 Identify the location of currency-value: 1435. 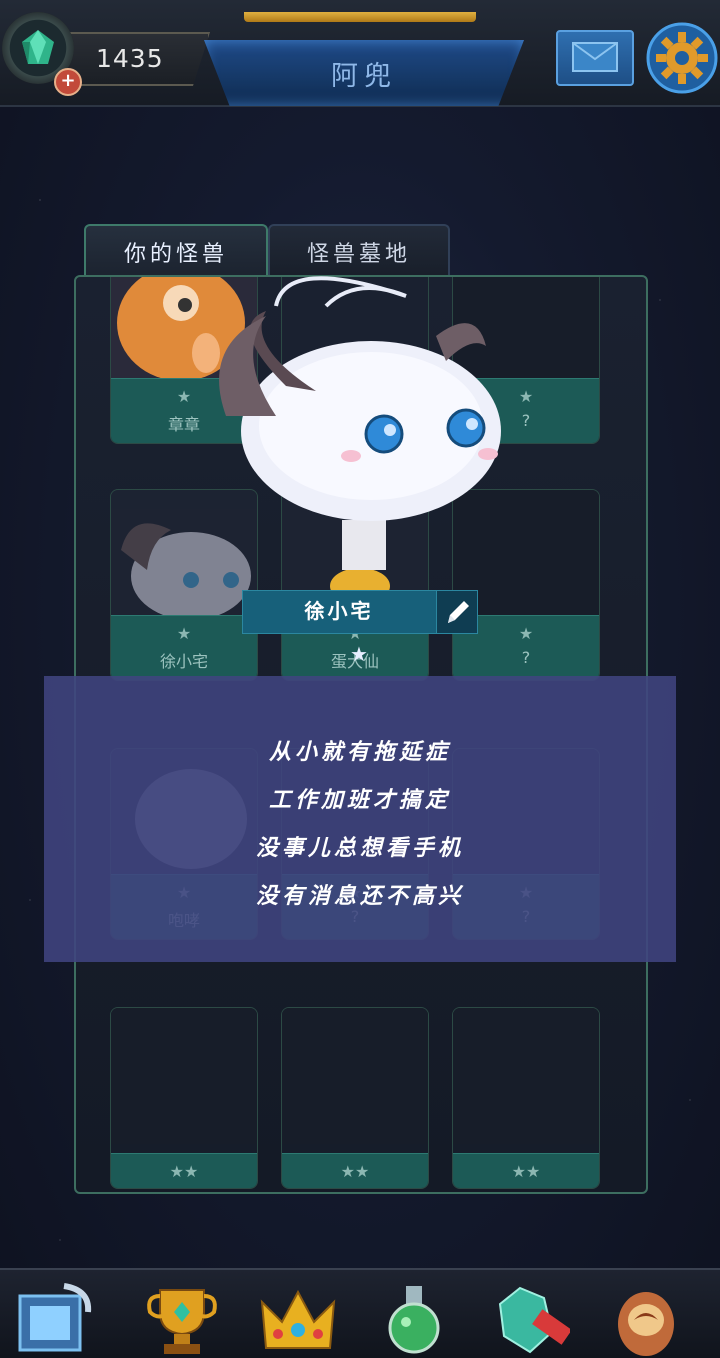
(130, 58).